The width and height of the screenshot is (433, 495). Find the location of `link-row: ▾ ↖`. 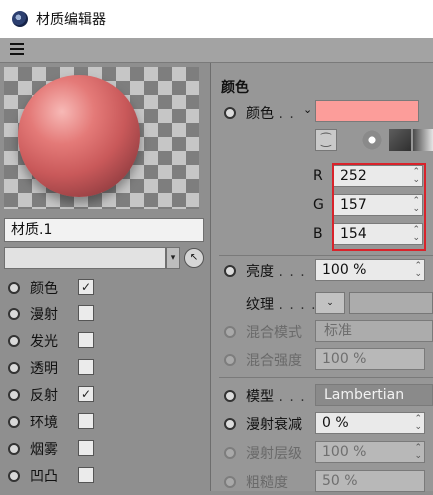

link-row: ▾ ↖ is located at coordinates (105, 258).